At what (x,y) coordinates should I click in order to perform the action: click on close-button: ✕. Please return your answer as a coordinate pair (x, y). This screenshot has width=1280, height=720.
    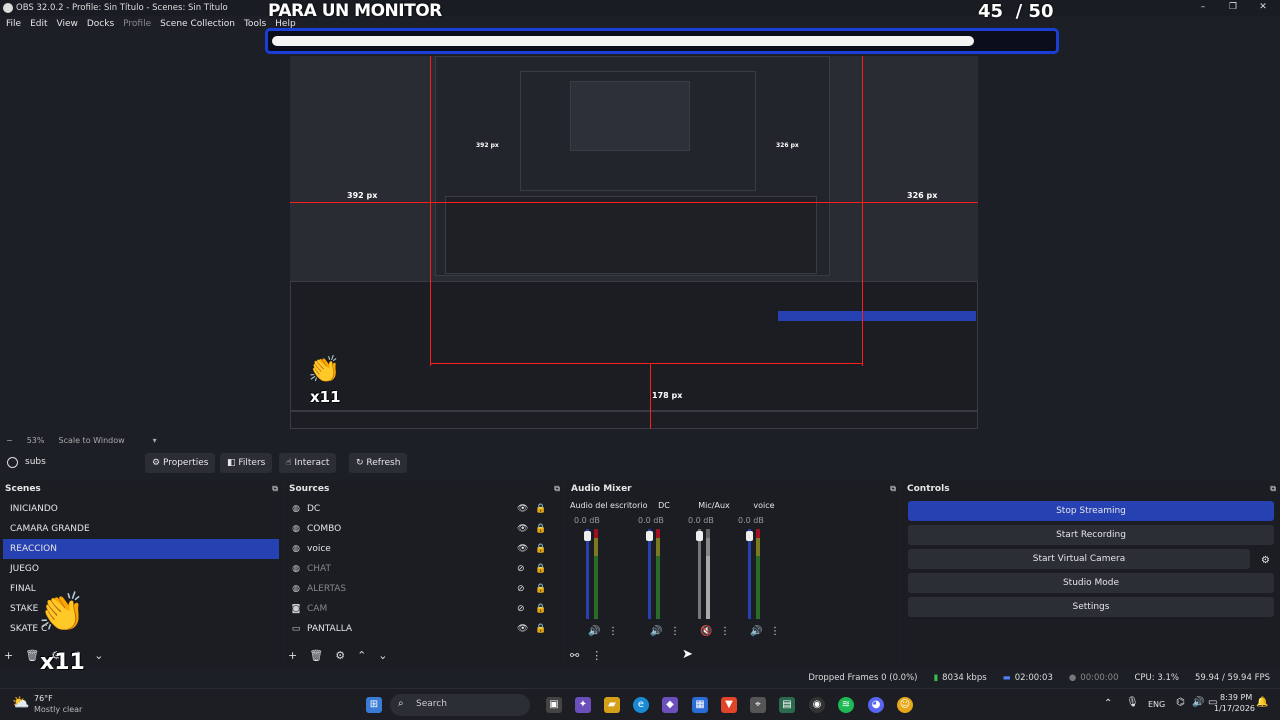
    Looking at the image, I should click on (1263, 8).